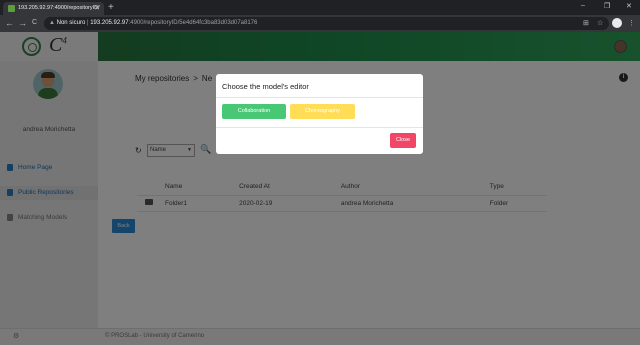  What do you see at coordinates (403, 140) in the screenshot?
I see `close-button: Close` at bounding box center [403, 140].